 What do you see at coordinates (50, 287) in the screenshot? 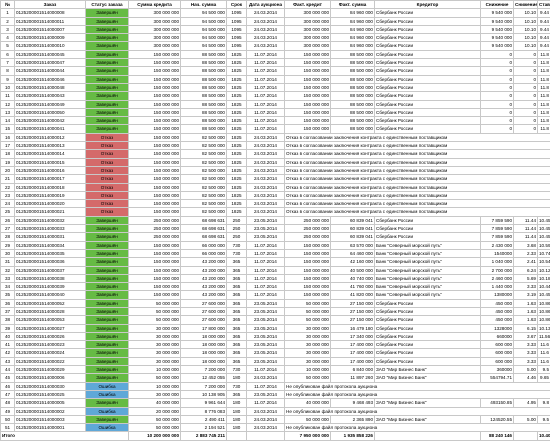
I see `order-id: 0125200001514000039` at bounding box center [50, 287].